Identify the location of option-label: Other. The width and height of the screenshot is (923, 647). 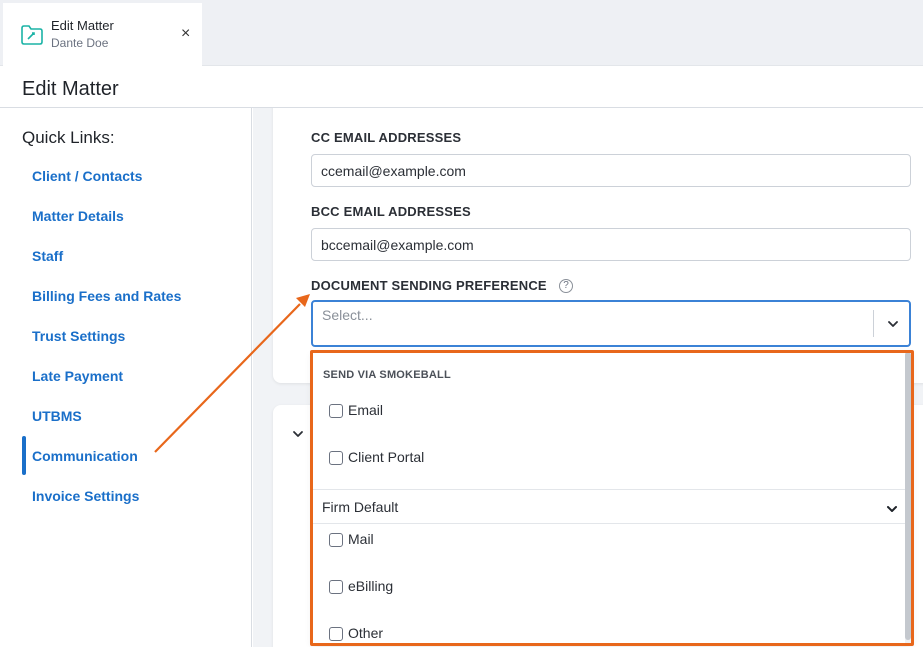
(366, 633).